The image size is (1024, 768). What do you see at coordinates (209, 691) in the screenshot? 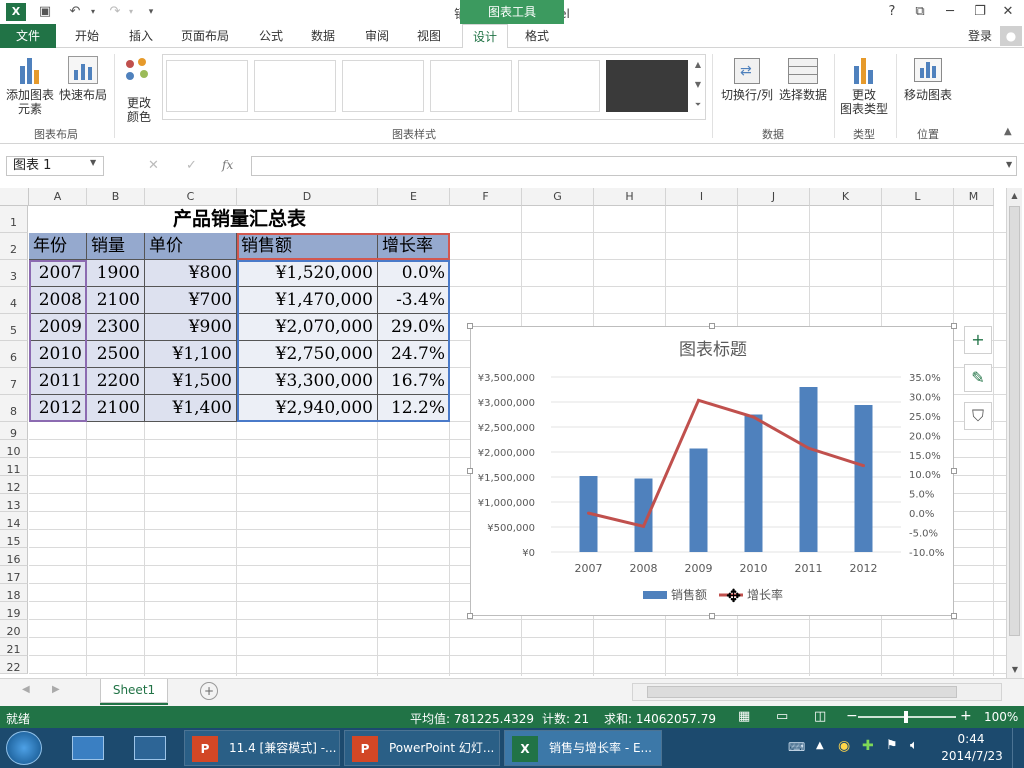
I see `new-sheet-button: +` at bounding box center [209, 691].